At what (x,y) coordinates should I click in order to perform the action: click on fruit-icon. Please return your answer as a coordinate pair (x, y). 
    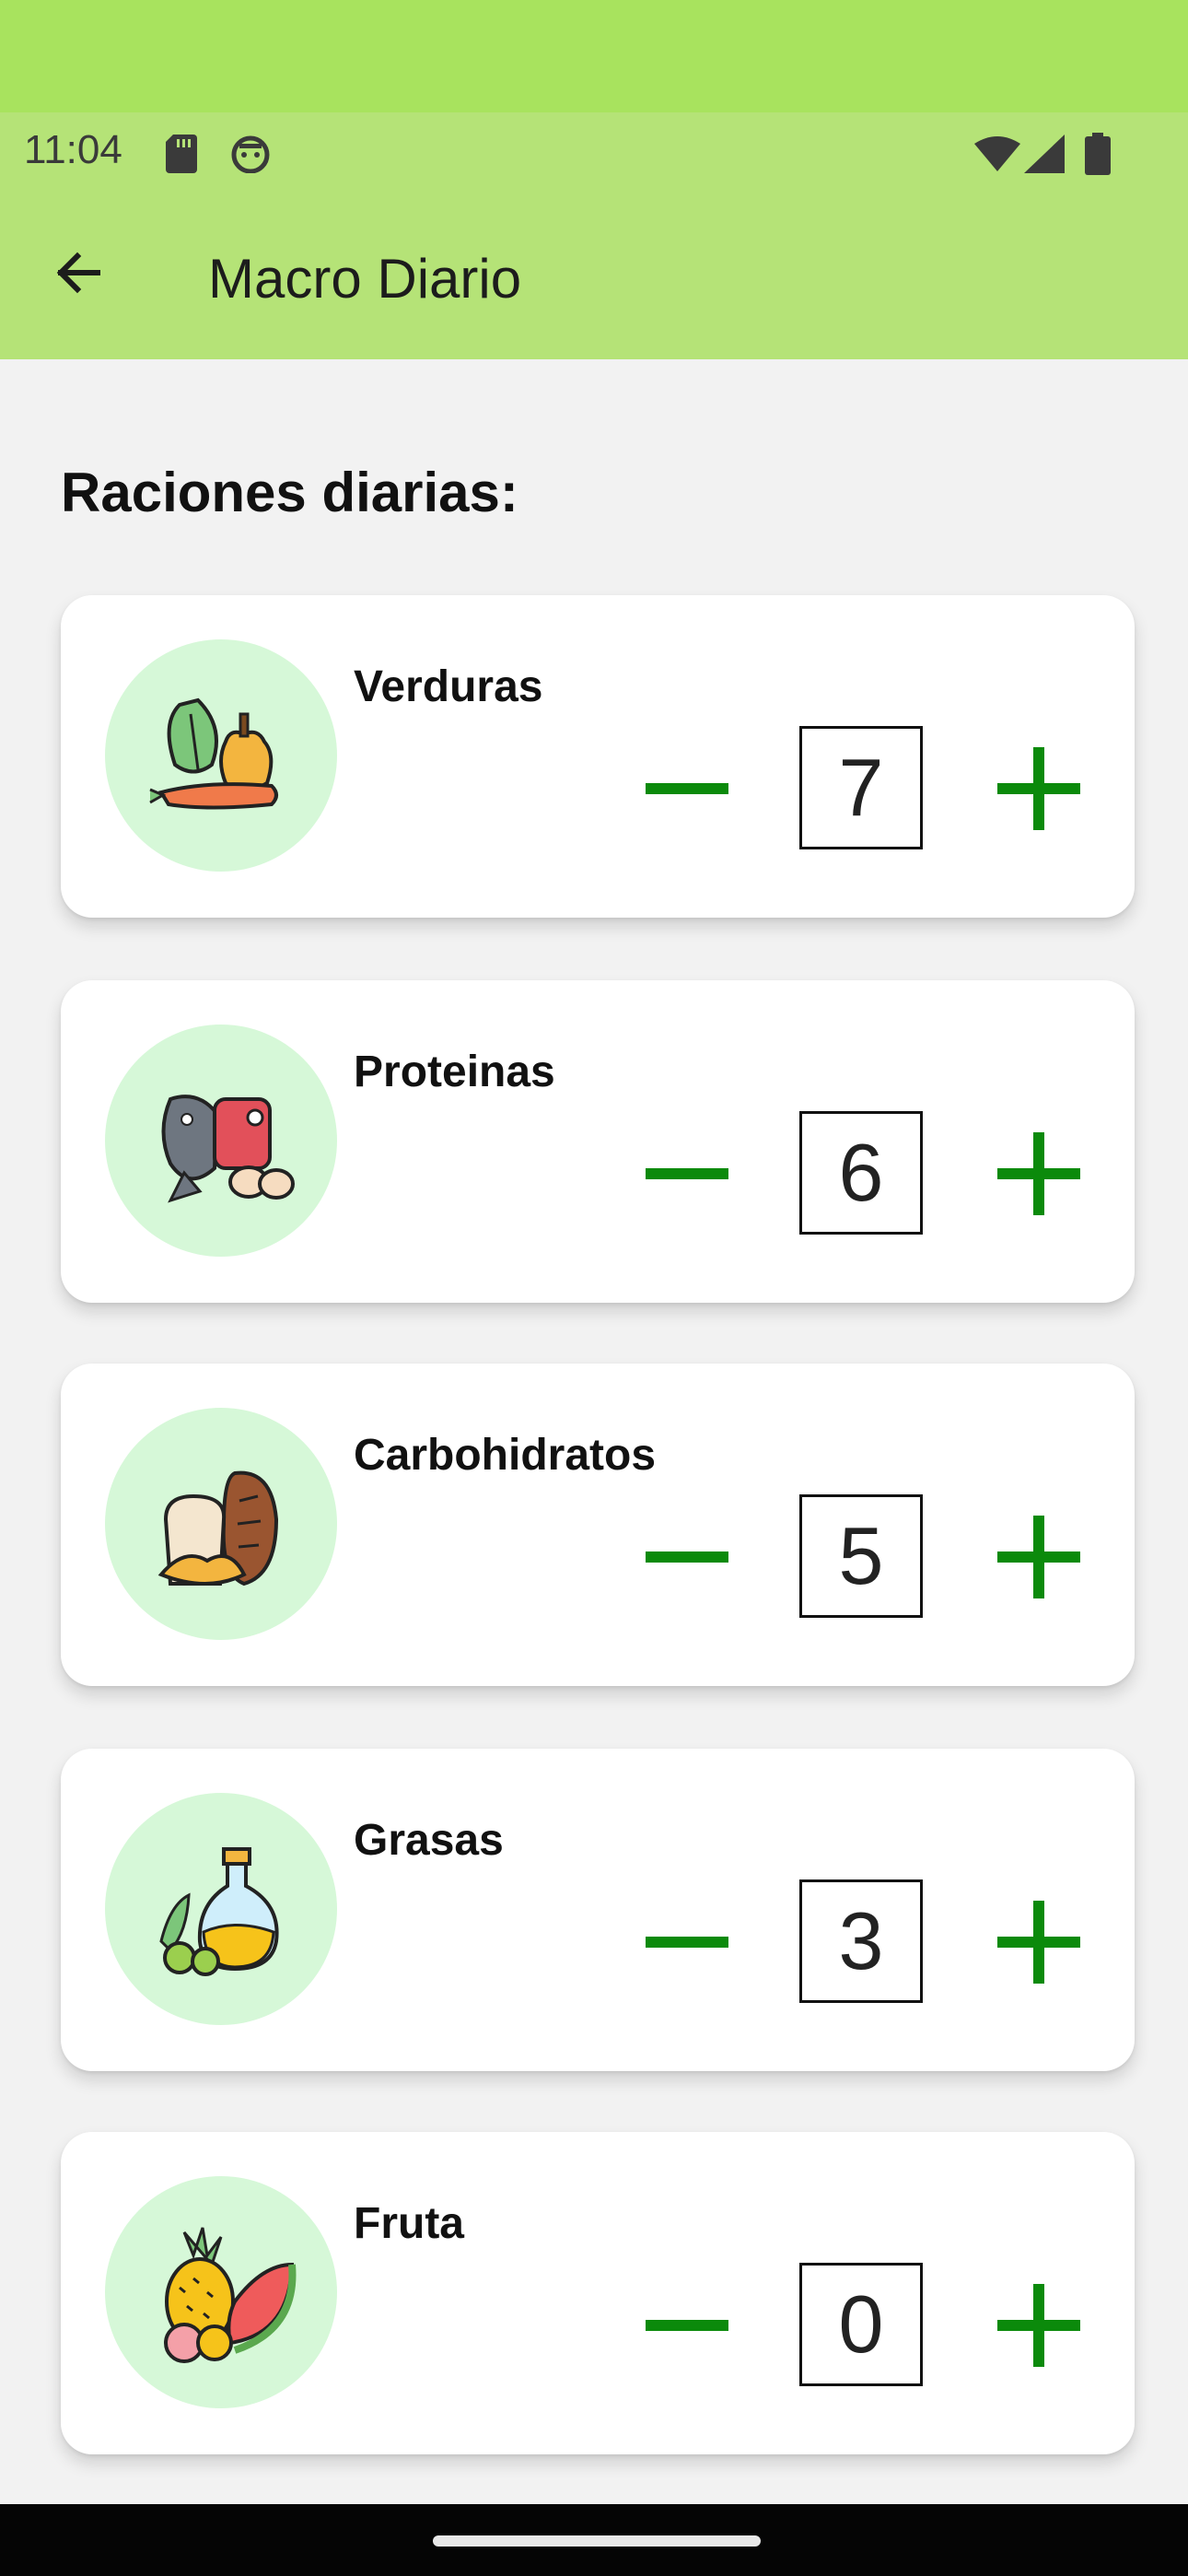
    Looking at the image, I should click on (230, 2295).